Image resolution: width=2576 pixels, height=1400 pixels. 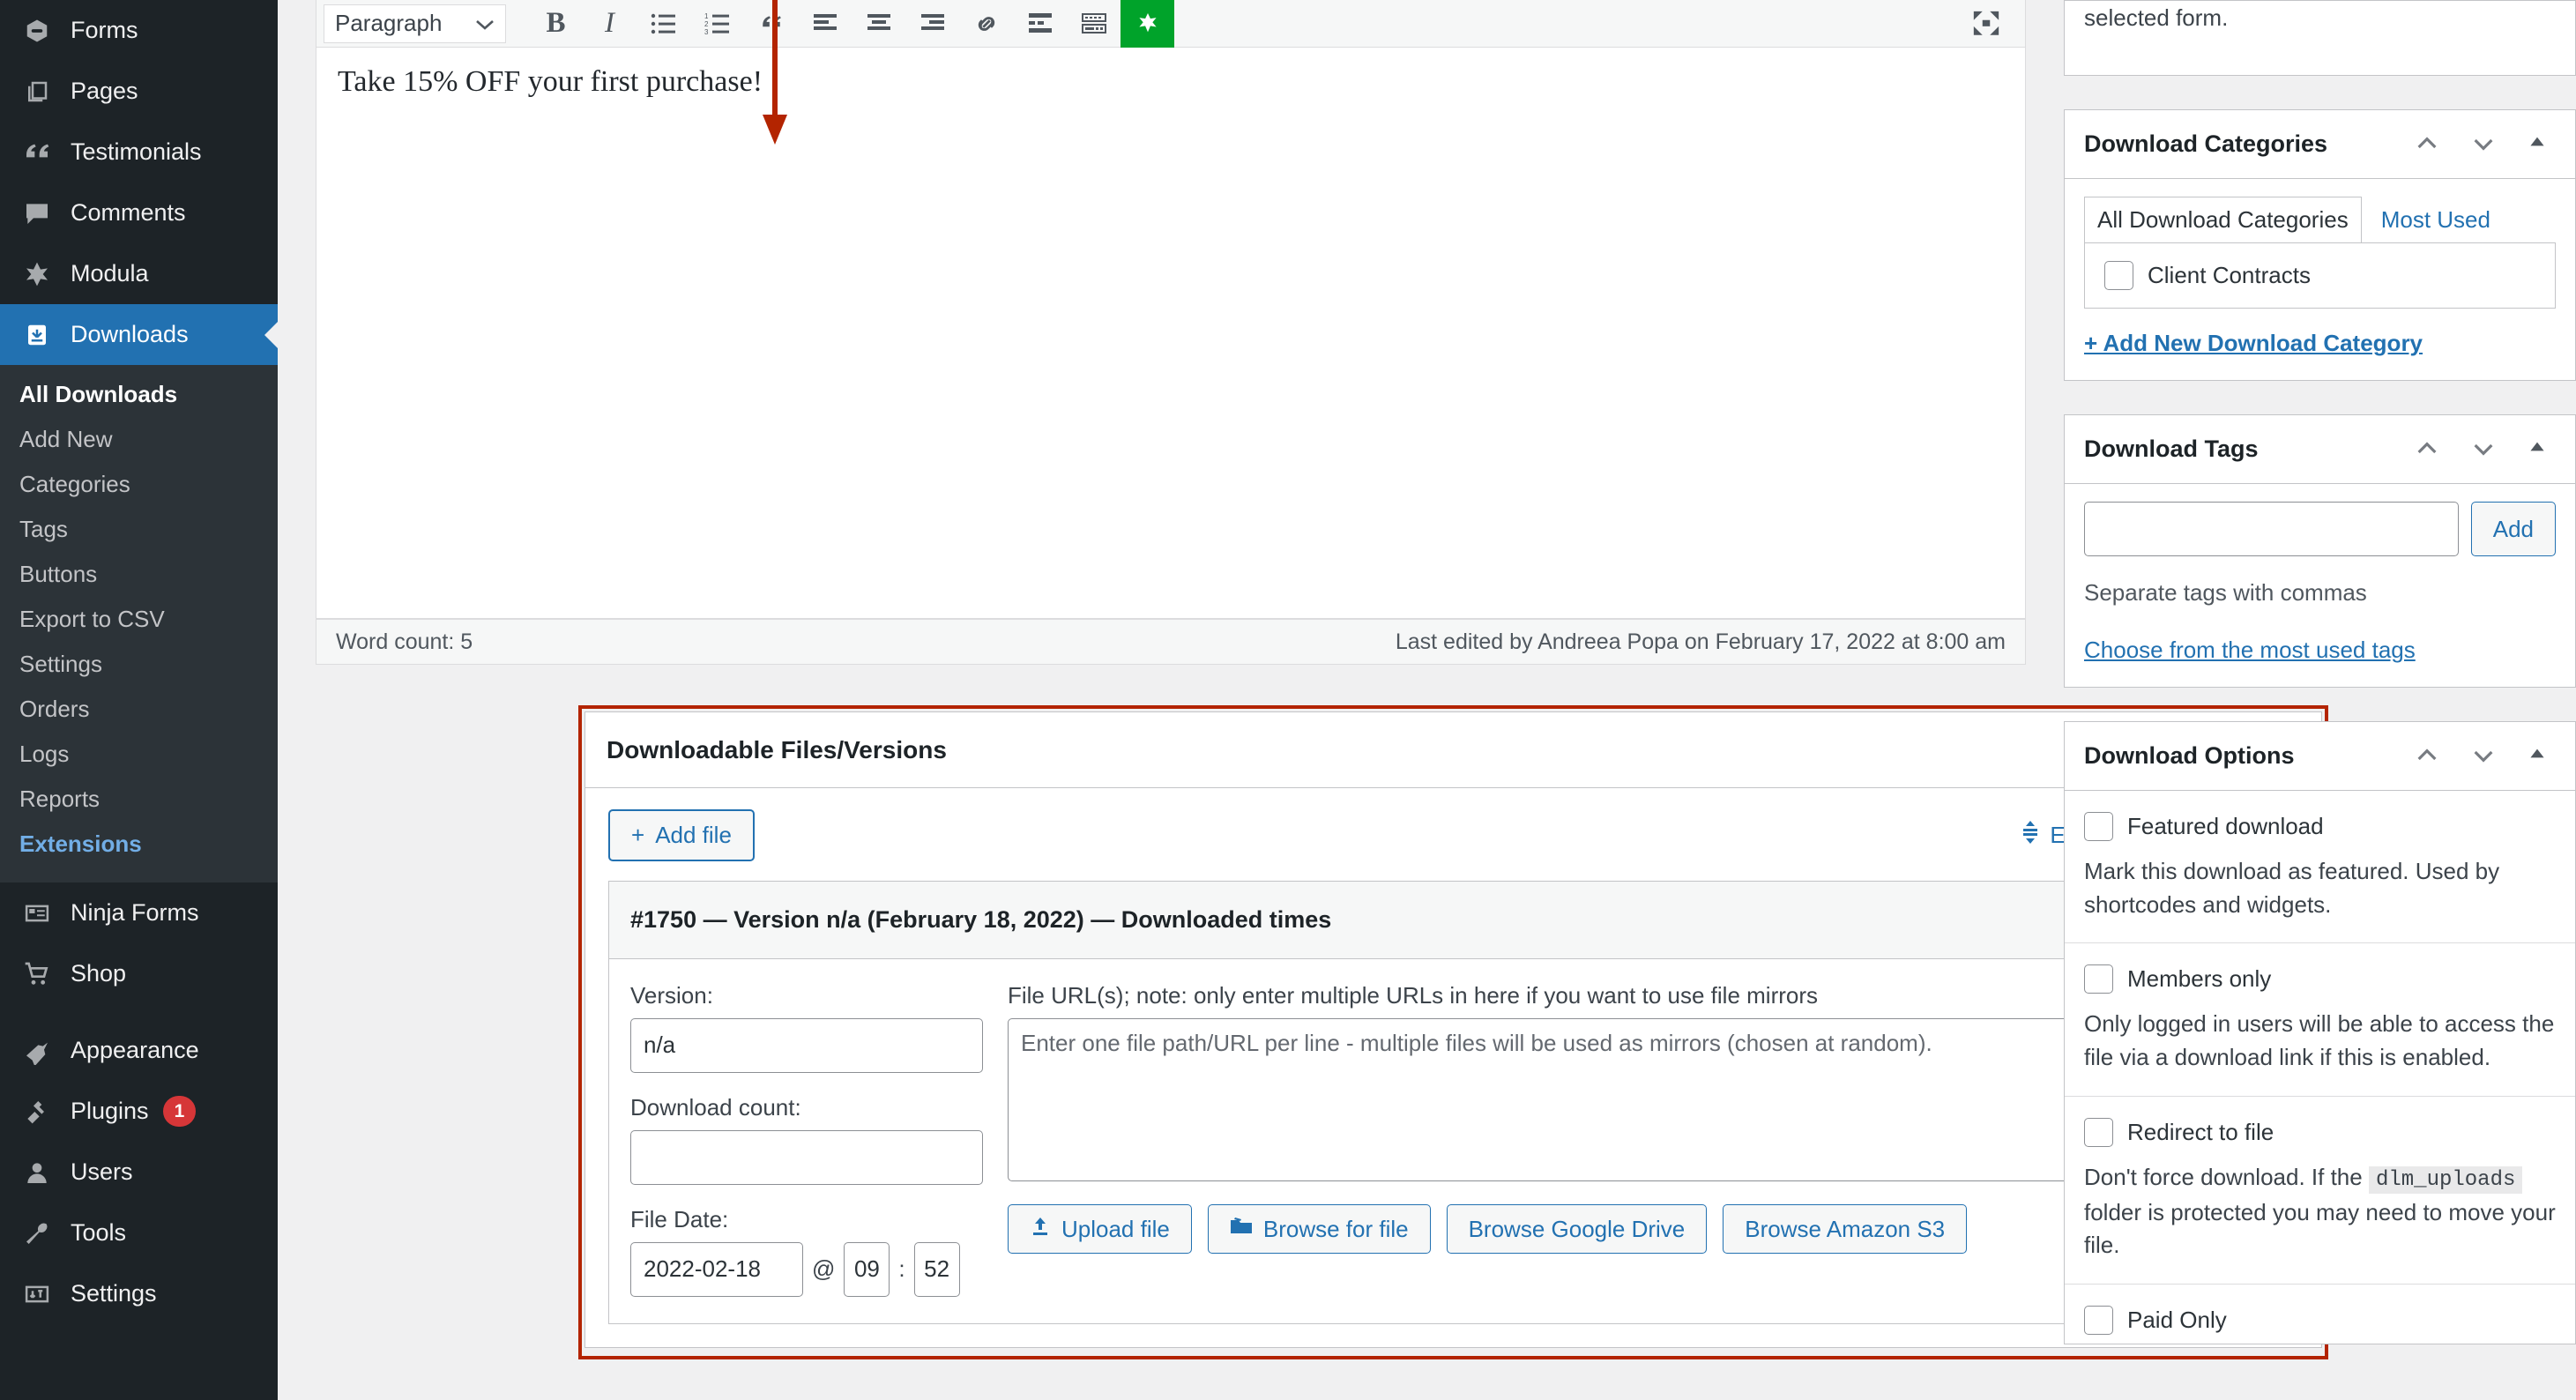 I want to click on align-center-button, so click(x=879, y=24).